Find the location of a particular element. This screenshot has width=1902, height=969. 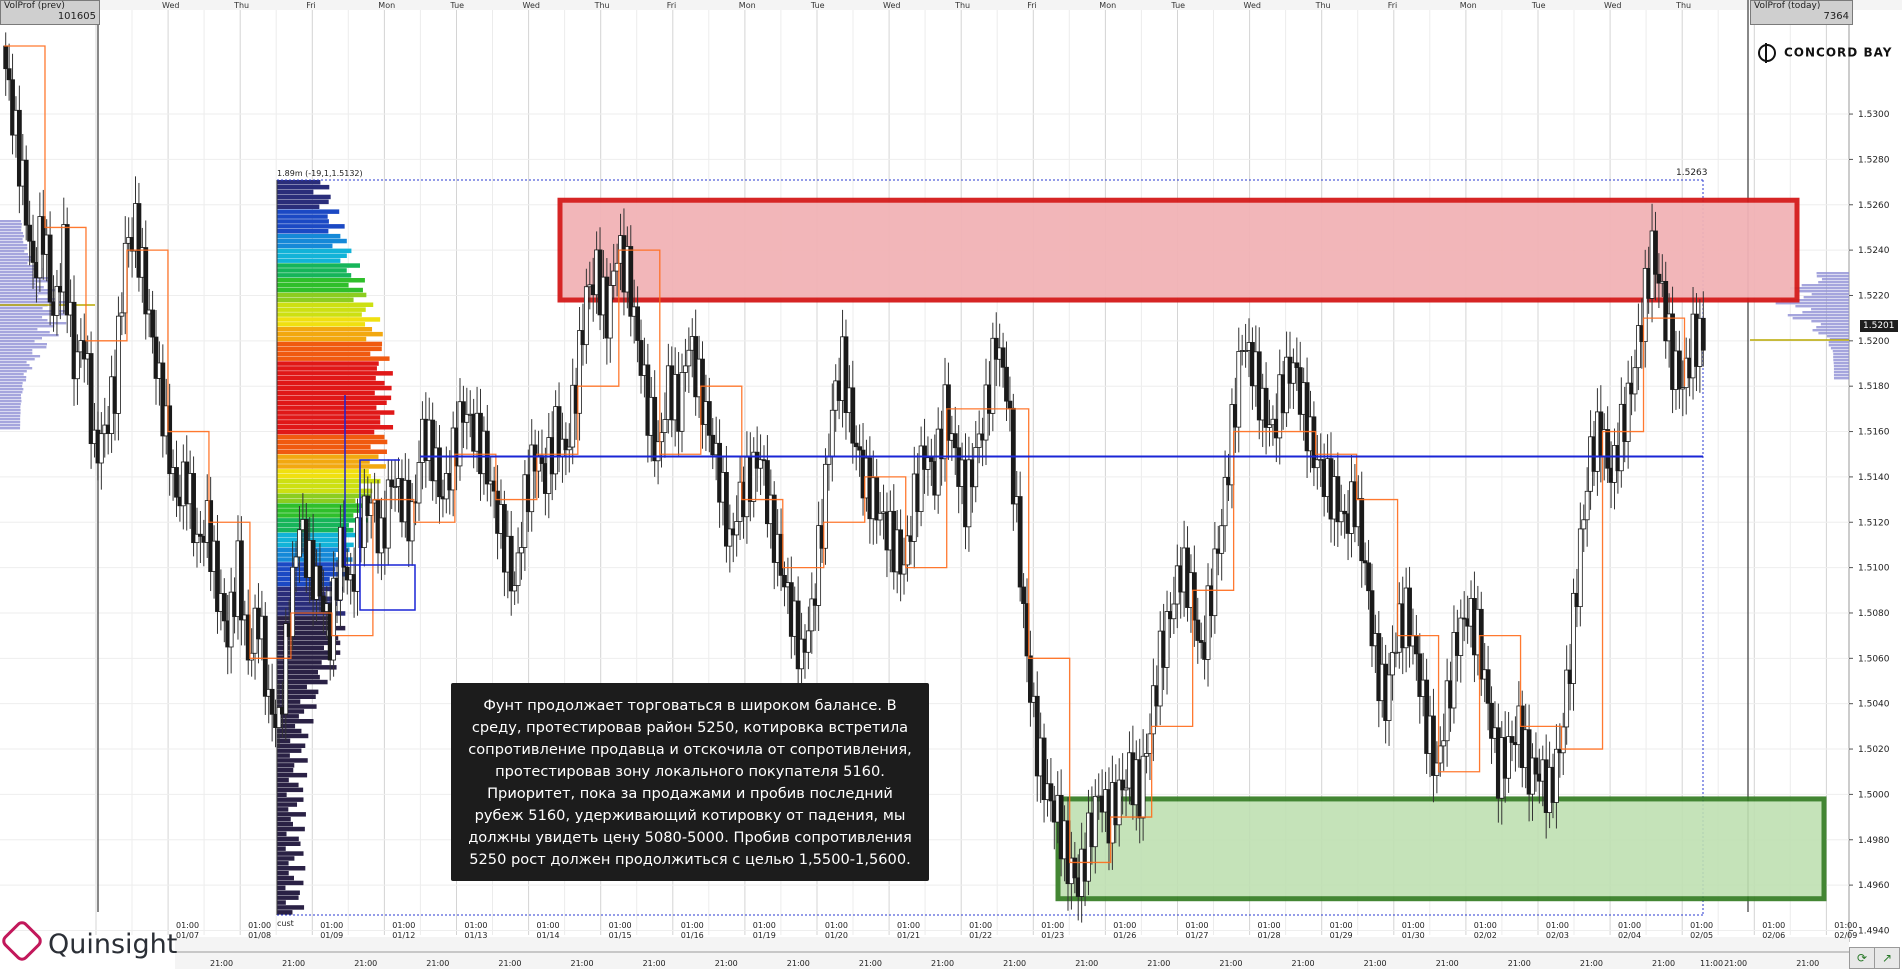

volprof-today-value: 7364 is located at coordinates (1836, 16).